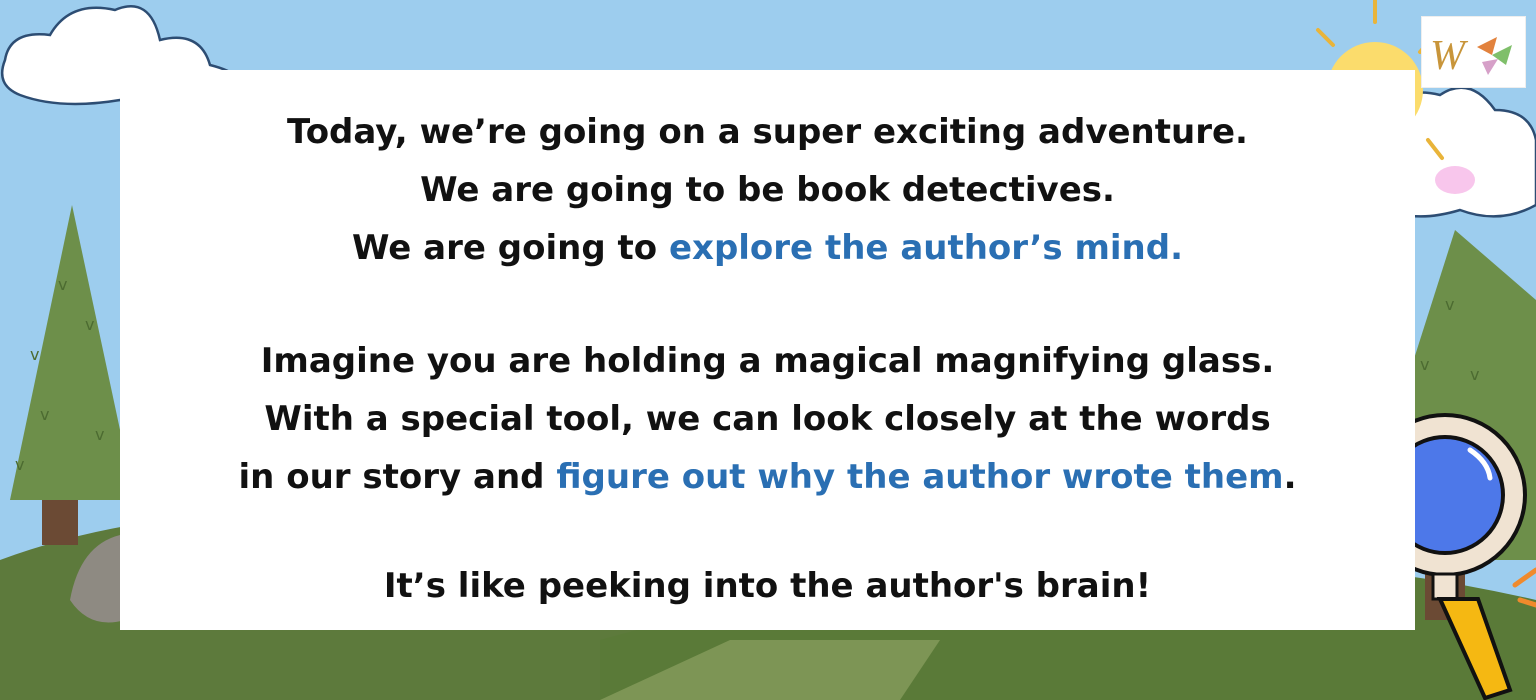  What do you see at coordinates (1473, 52) in the screenshot?
I see `logo-icon: W` at bounding box center [1473, 52].